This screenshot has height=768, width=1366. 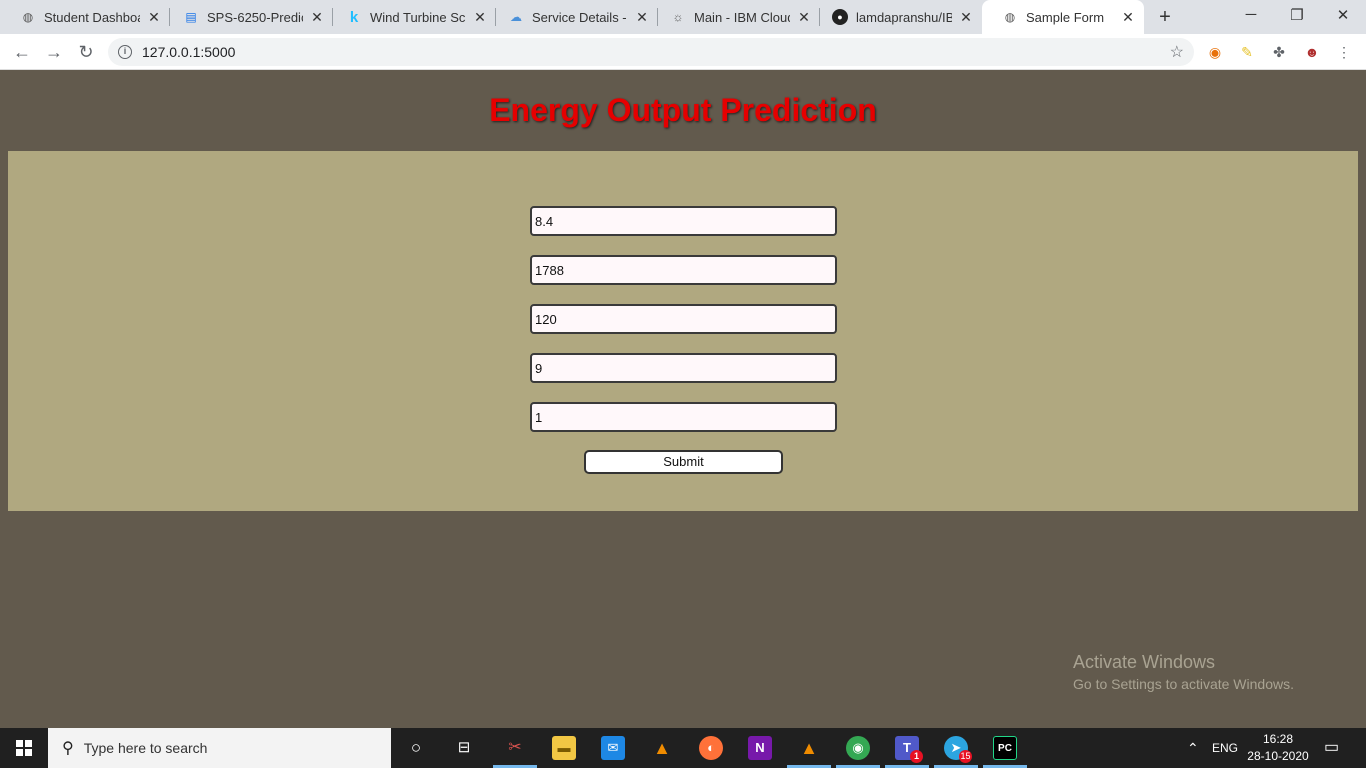 I want to click on watermark-line-2: Go to Settings to activate Windows., so click(x=1183, y=684).